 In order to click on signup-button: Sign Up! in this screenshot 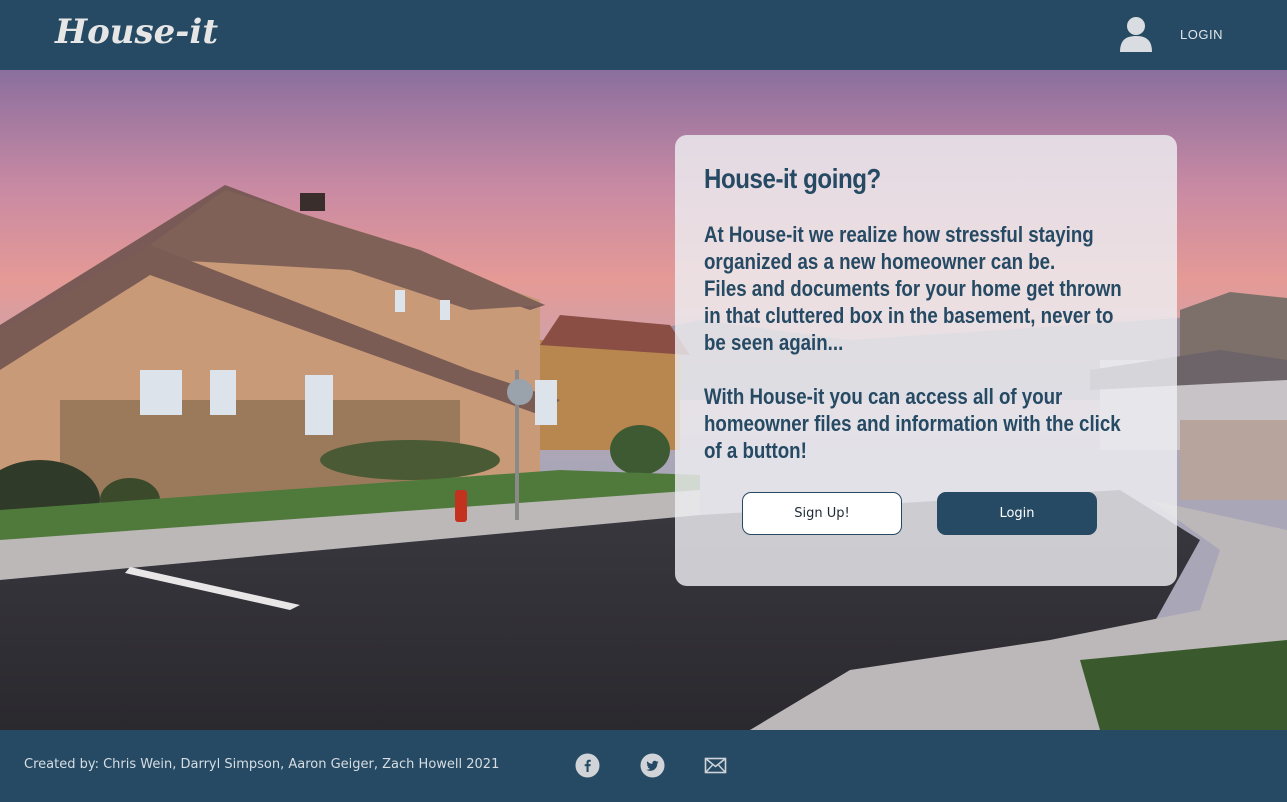, I will do `click(822, 513)`.